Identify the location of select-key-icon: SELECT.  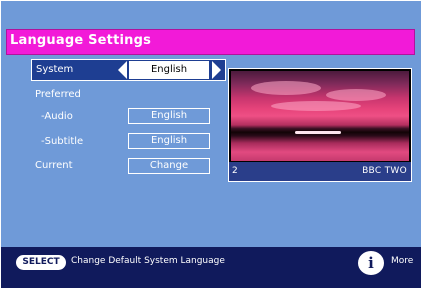
(41, 262).